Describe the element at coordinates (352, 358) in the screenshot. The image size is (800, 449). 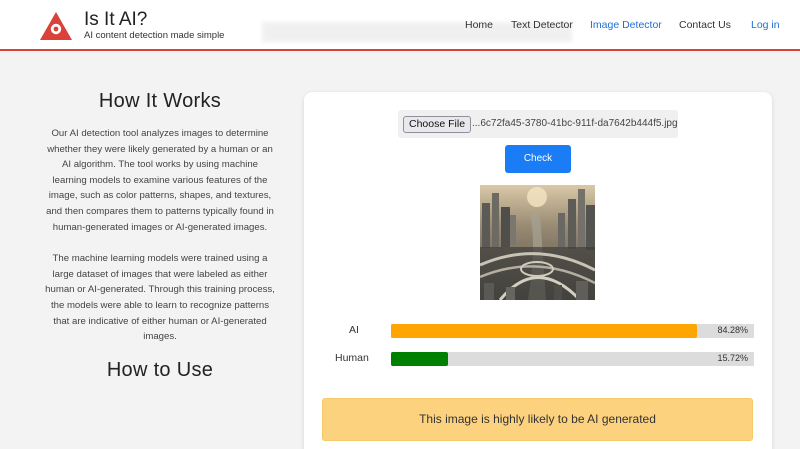
I see `human-label: Human` at that location.